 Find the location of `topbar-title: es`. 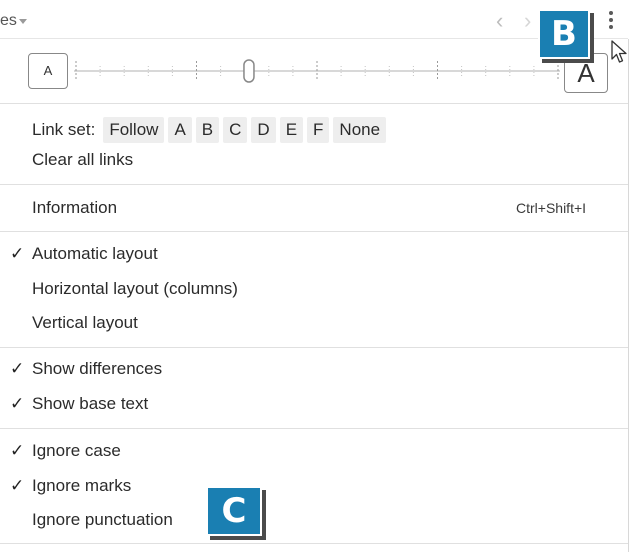

topbar-title: es is located at coordinates (8, 21).